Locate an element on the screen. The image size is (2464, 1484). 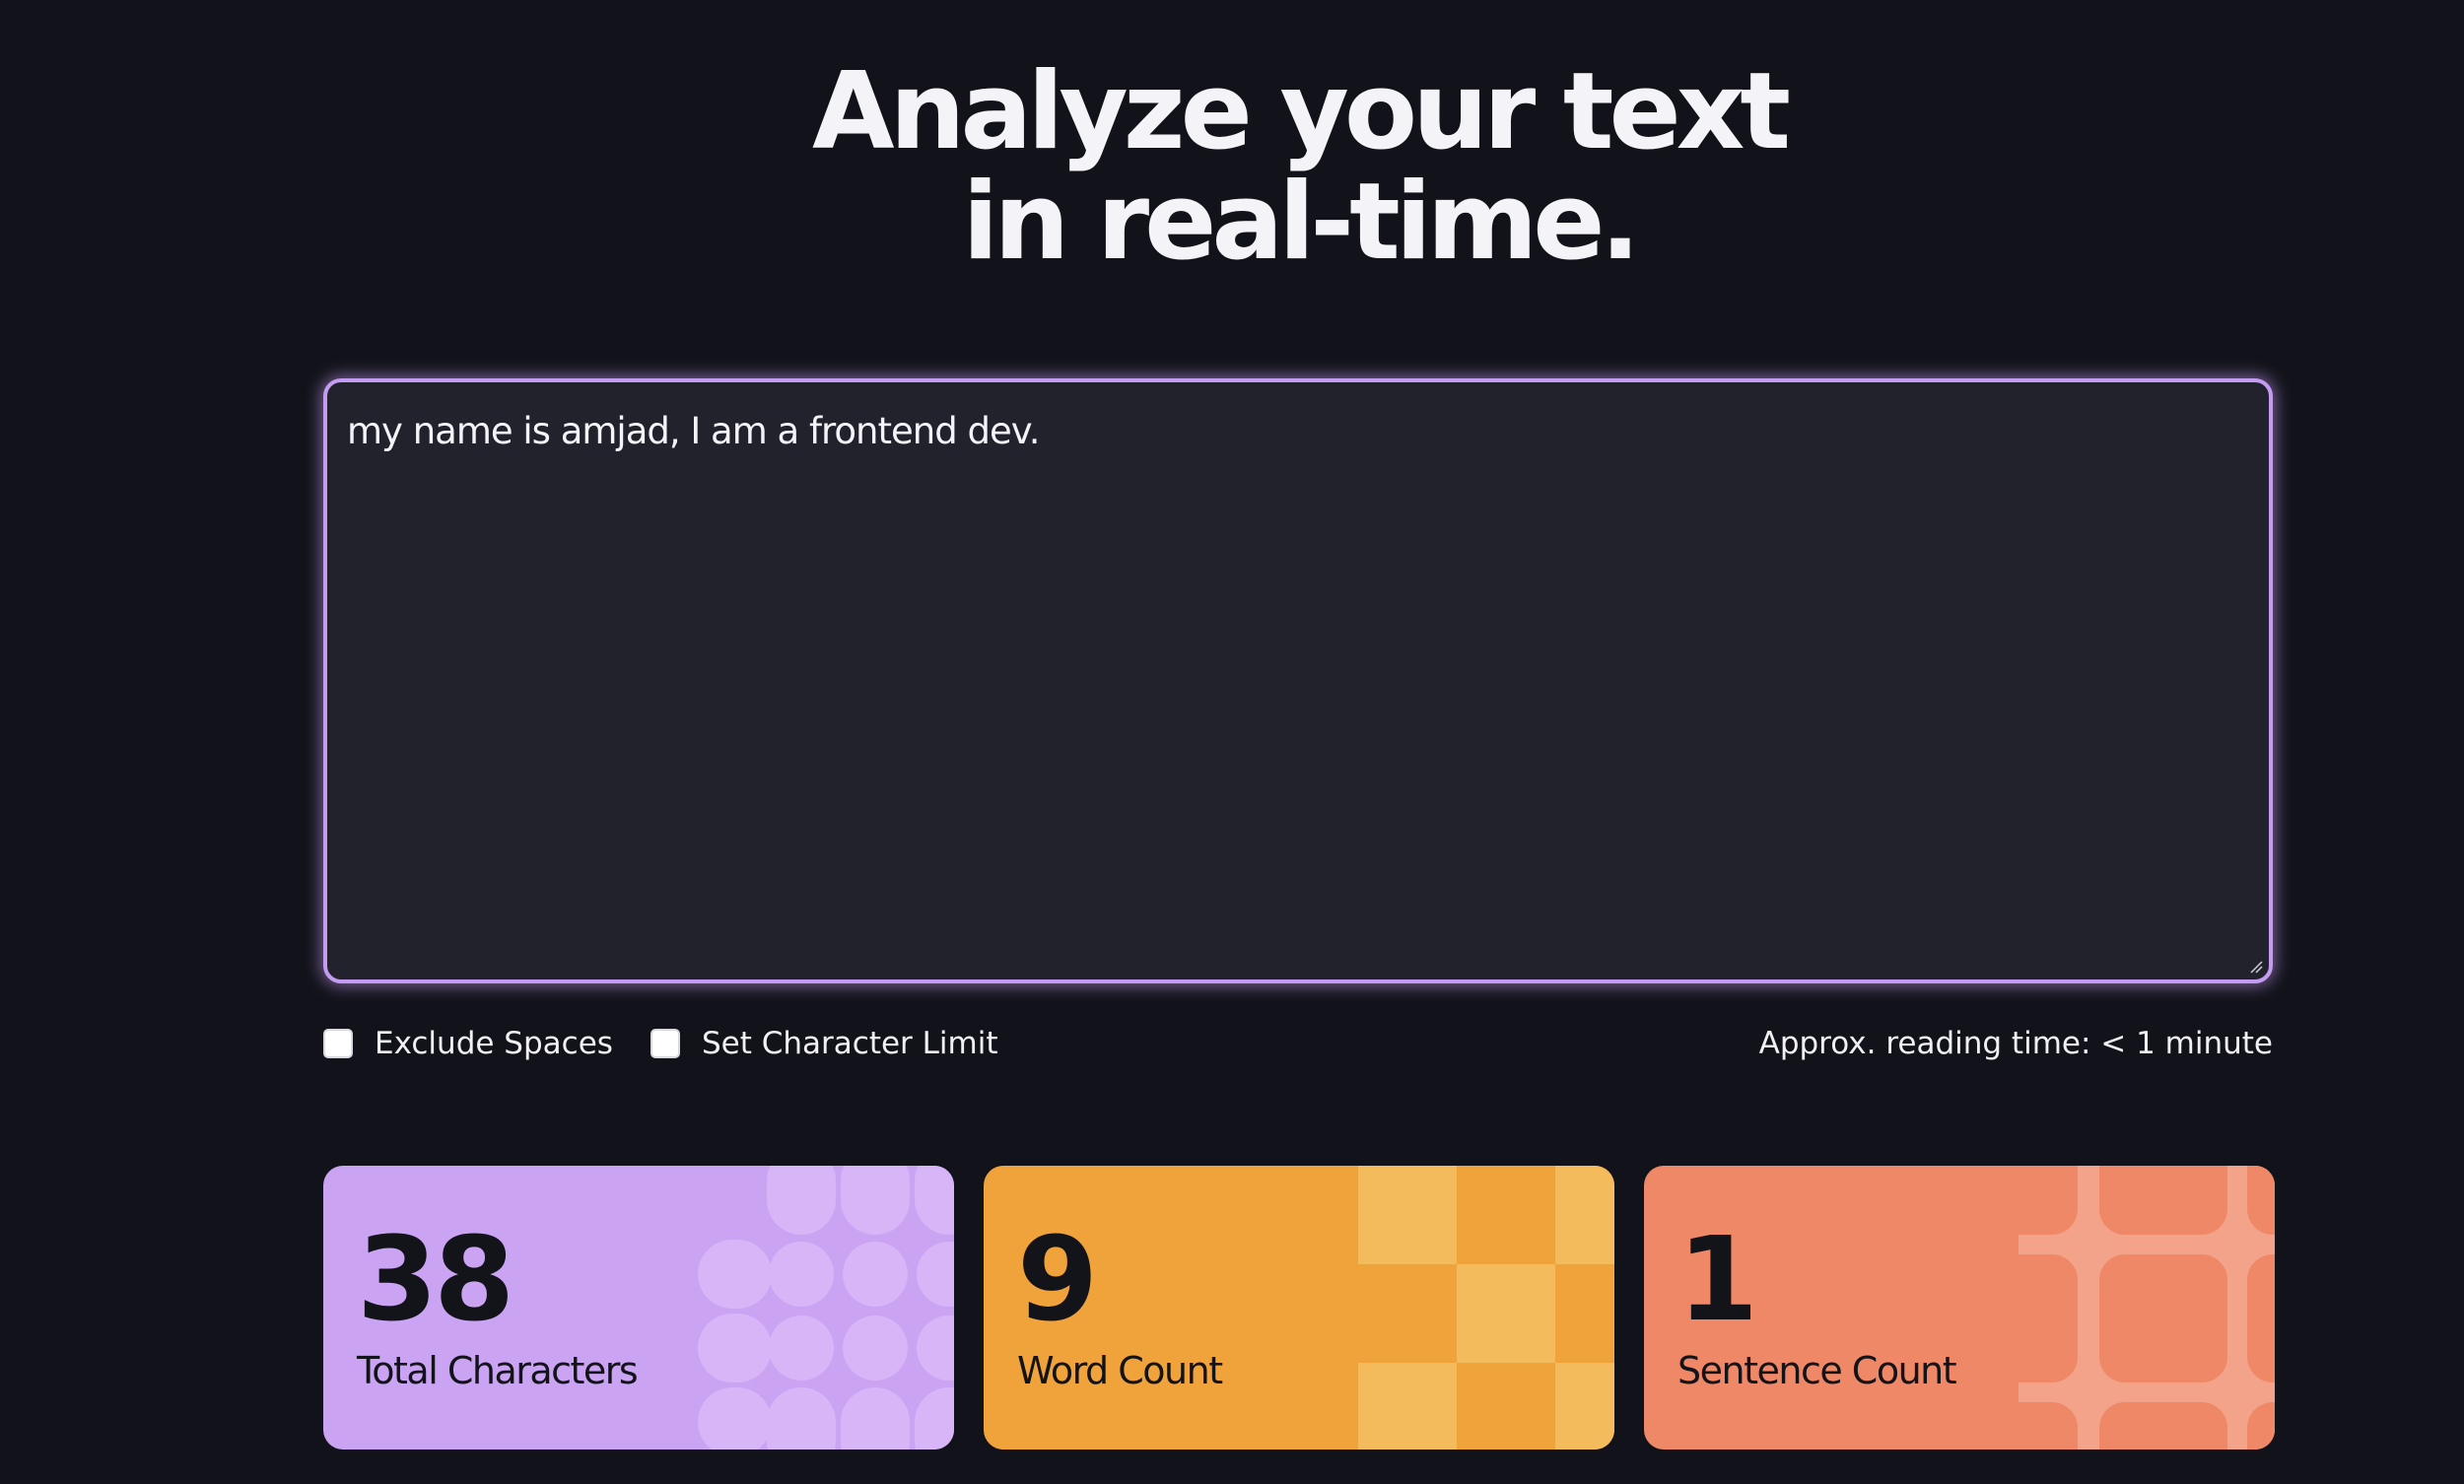
sentence-count-value: 1 is located at coordinates (1717, 1279).